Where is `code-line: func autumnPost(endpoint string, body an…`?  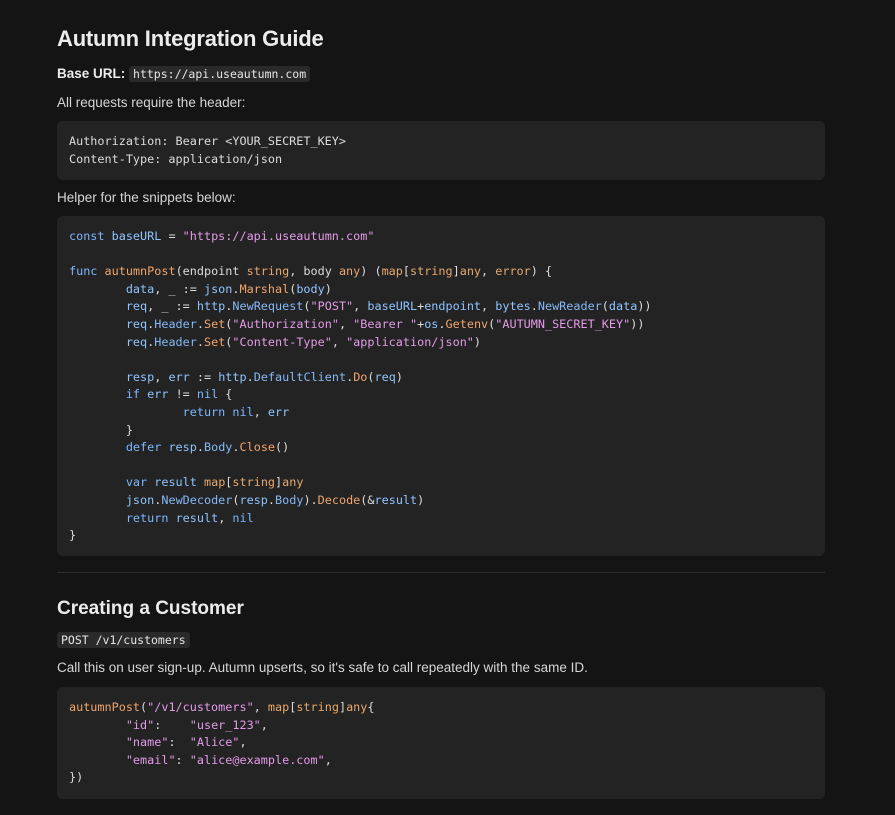 code-line: func autumnPost(endpoint string, body an… is located at coordinates (311, 271).